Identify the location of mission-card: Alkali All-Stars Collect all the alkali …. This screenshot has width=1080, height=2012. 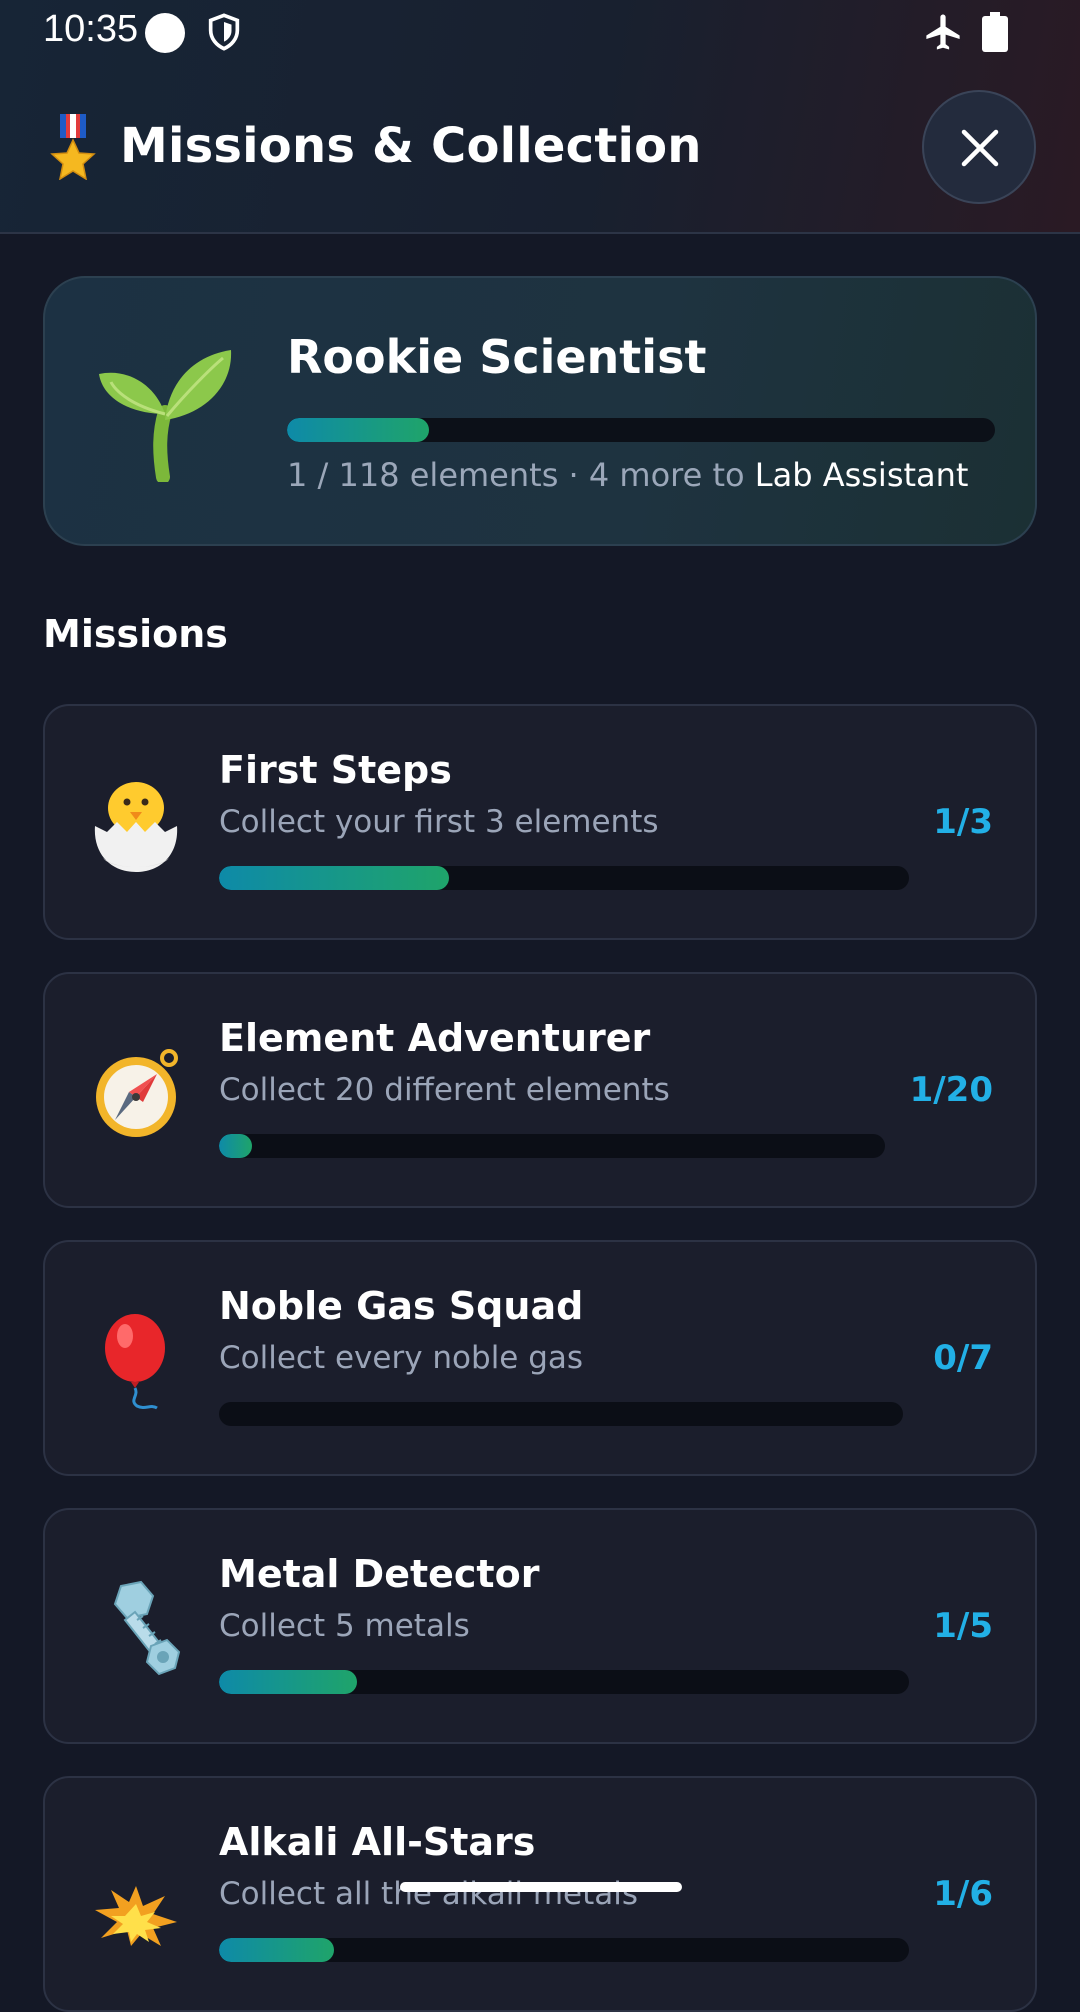
(540, 1894).